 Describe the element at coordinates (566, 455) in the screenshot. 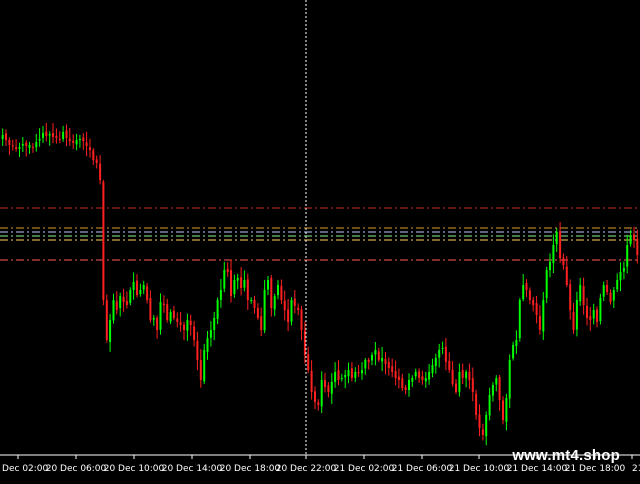

I see `watermark: www.mt4.shop` at that location.